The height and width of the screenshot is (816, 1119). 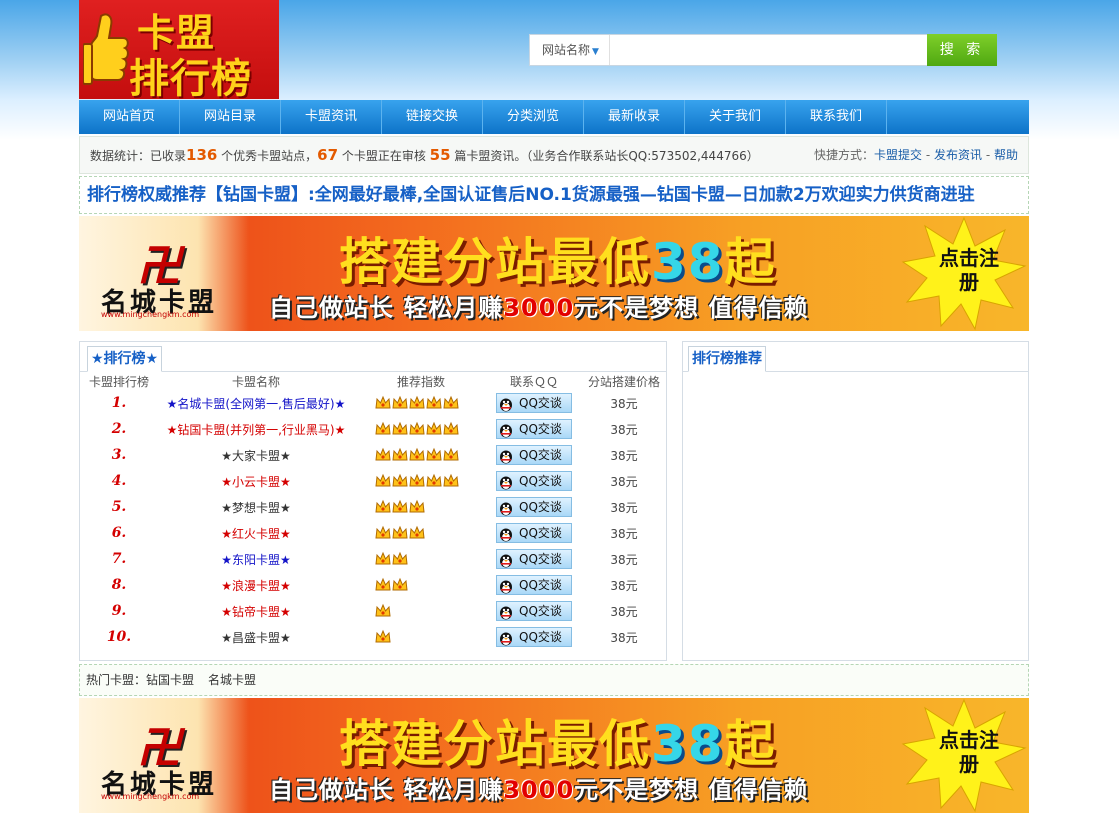 I want to click on site-name-link: ★名城卡盟(全网第一,售后最好)★, so click(x=256, y=403).